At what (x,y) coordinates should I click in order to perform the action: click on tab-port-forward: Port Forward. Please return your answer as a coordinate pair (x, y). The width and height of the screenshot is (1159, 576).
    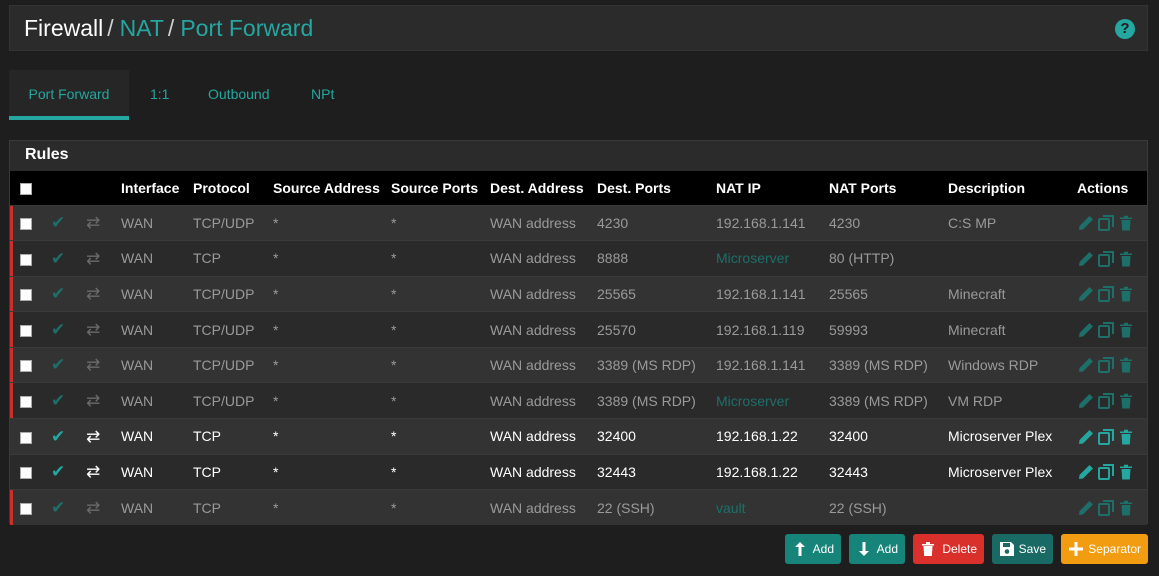
    Looking at the image, I should click on (69, 95).